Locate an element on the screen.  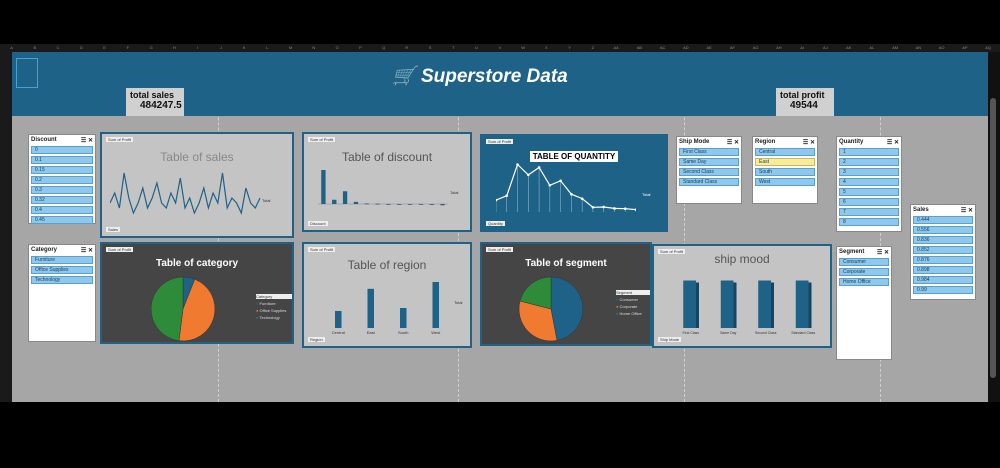
column-header: L is located at coordinates (267, 48).